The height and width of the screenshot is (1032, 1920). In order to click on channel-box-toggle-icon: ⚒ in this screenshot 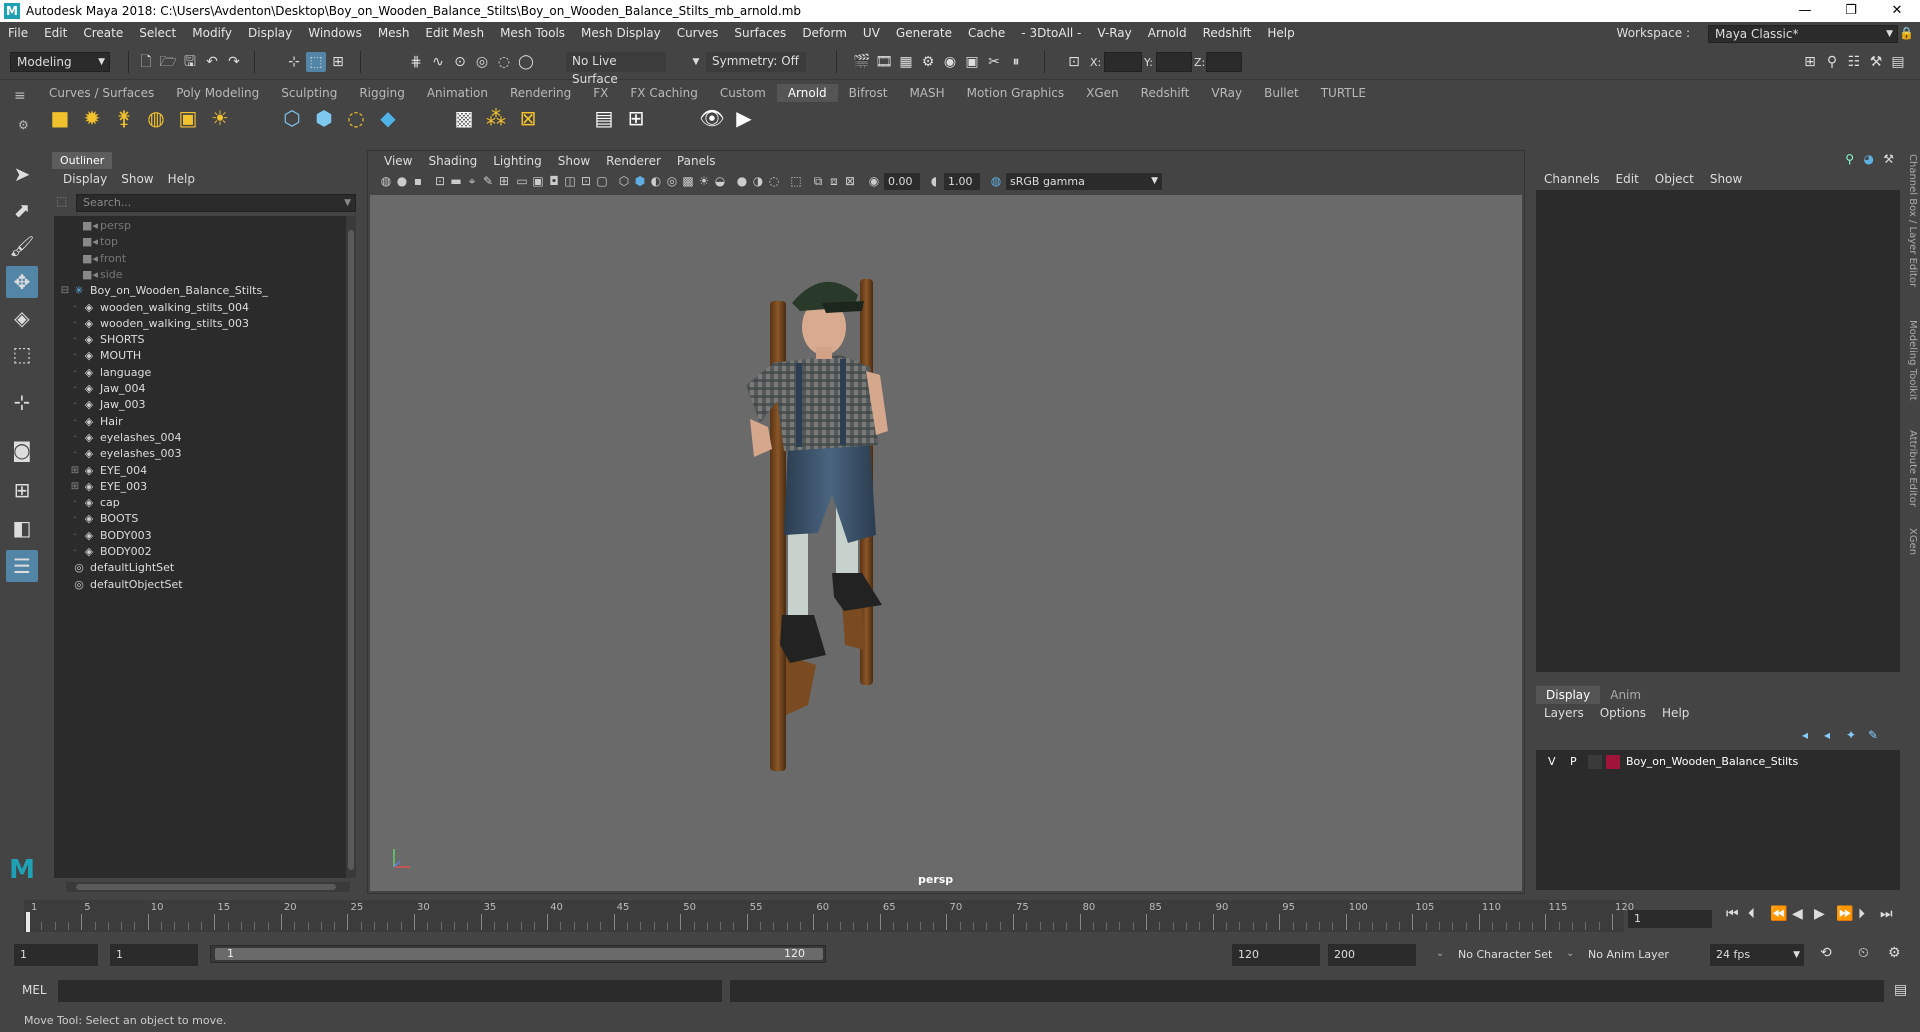, I will do `click(1888, 159)`.